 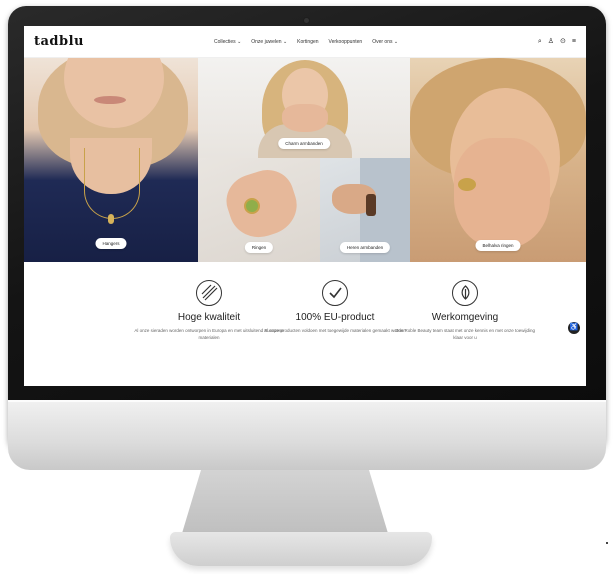 What do you see at coordinates (371, 205) in the screenshot?
I see `leather-bracelet` at bounding box center [371, 205].